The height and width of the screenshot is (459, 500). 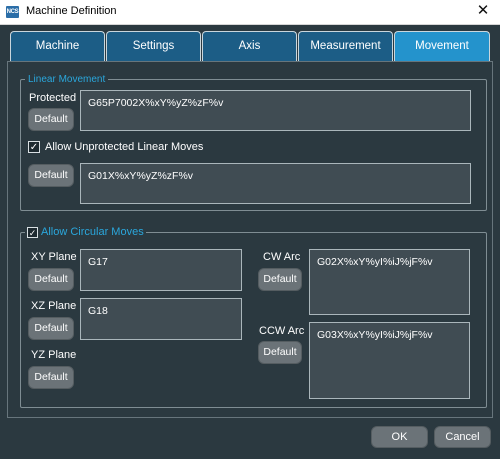 What do you see at coordinates (389, 360) in the screenshot?
I see `ccw-arc-field: G03X%xY%yI%iJ%jF%v` at bounding box center [389, 360].